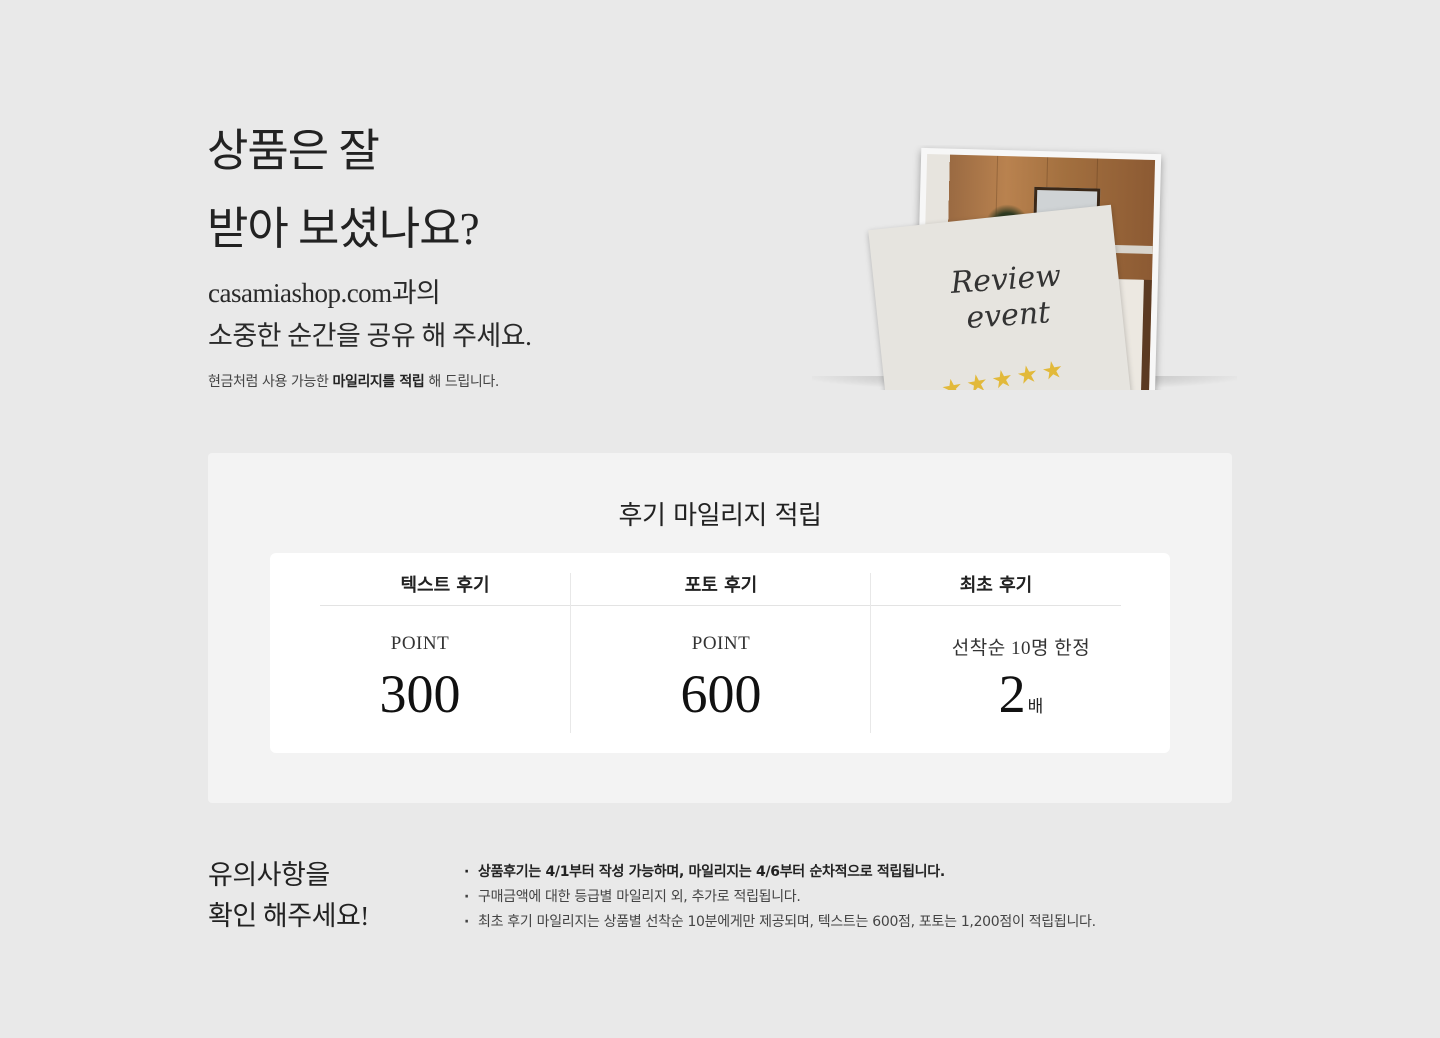  Describe the element at coordinates (1035, 707) in the screenshot. I see `multiplier-unit: 배` at that location.